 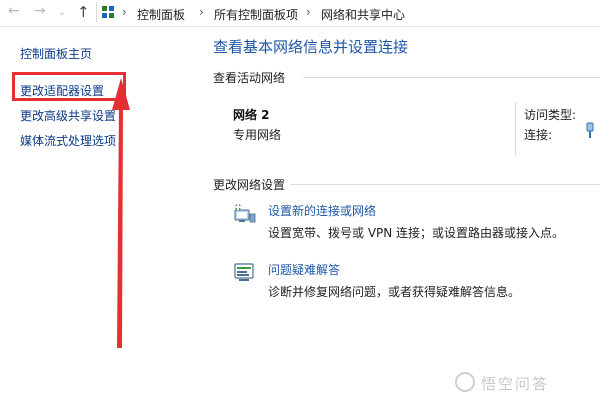 What do you see at coordinates (394, 292) in the screenshot?
I see `troubleshoot-description: 诊断并修复网络问题，或者获得疑难解答信息。` at bounding box center [394, 292].